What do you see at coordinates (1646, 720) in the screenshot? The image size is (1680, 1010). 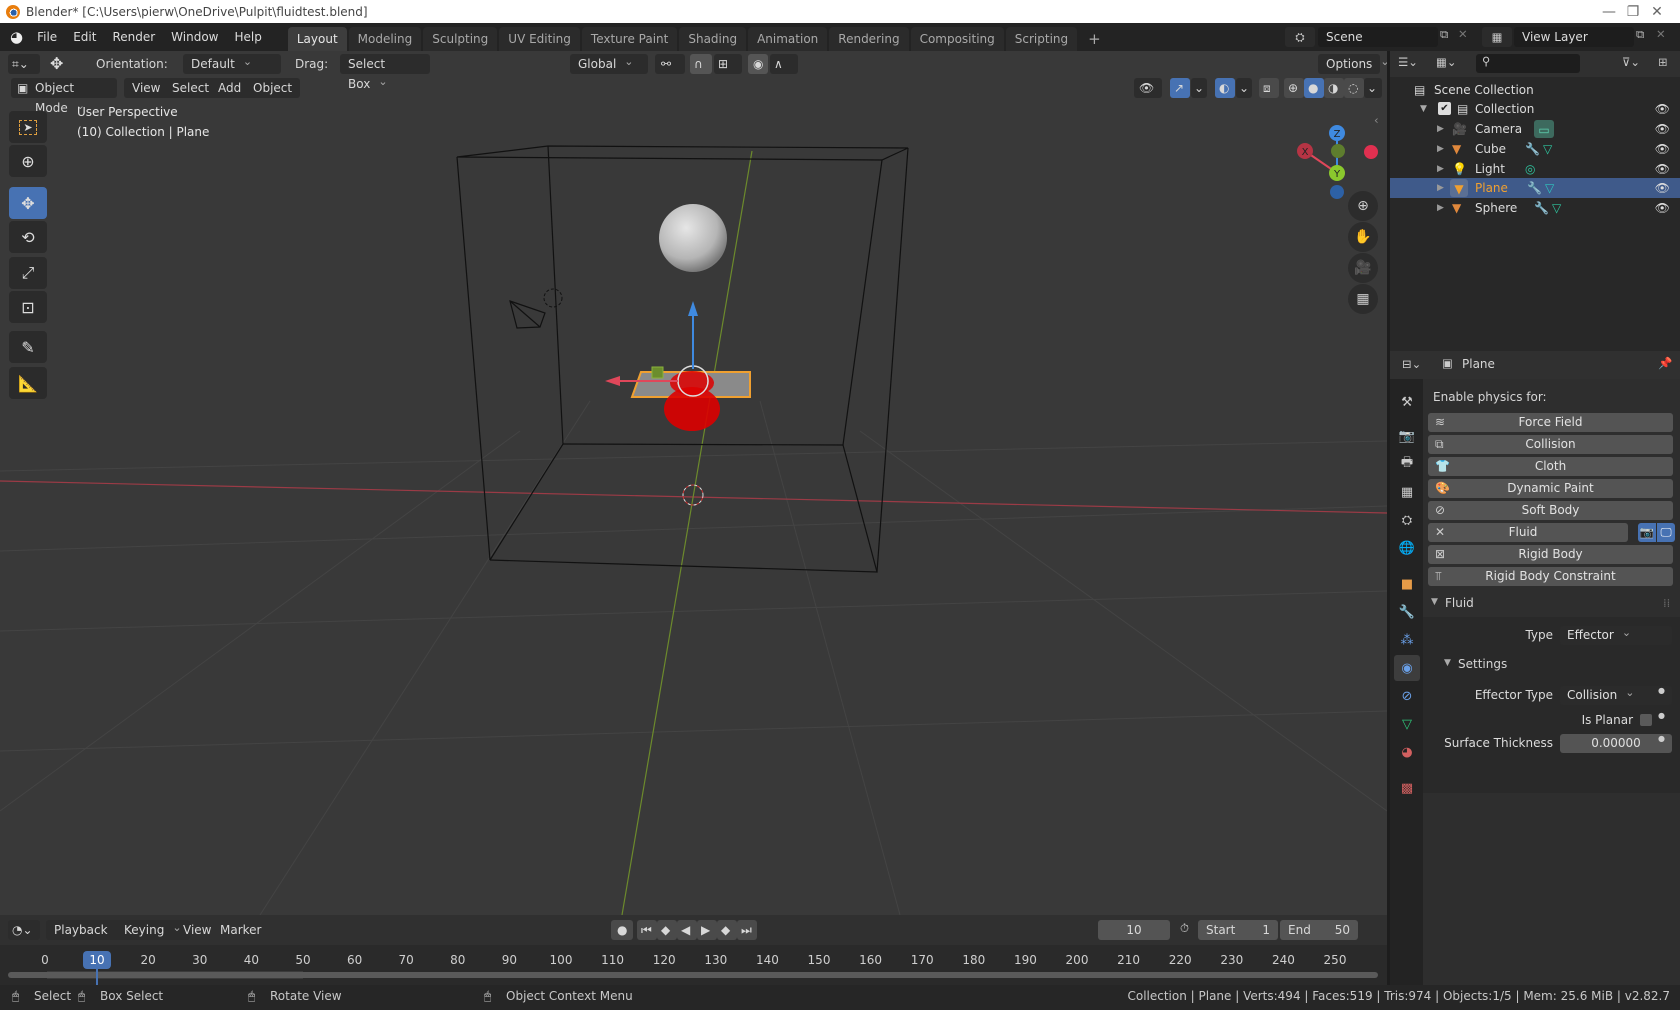 I see `is-planar-checkbox` at bounding box center [1646, 720].